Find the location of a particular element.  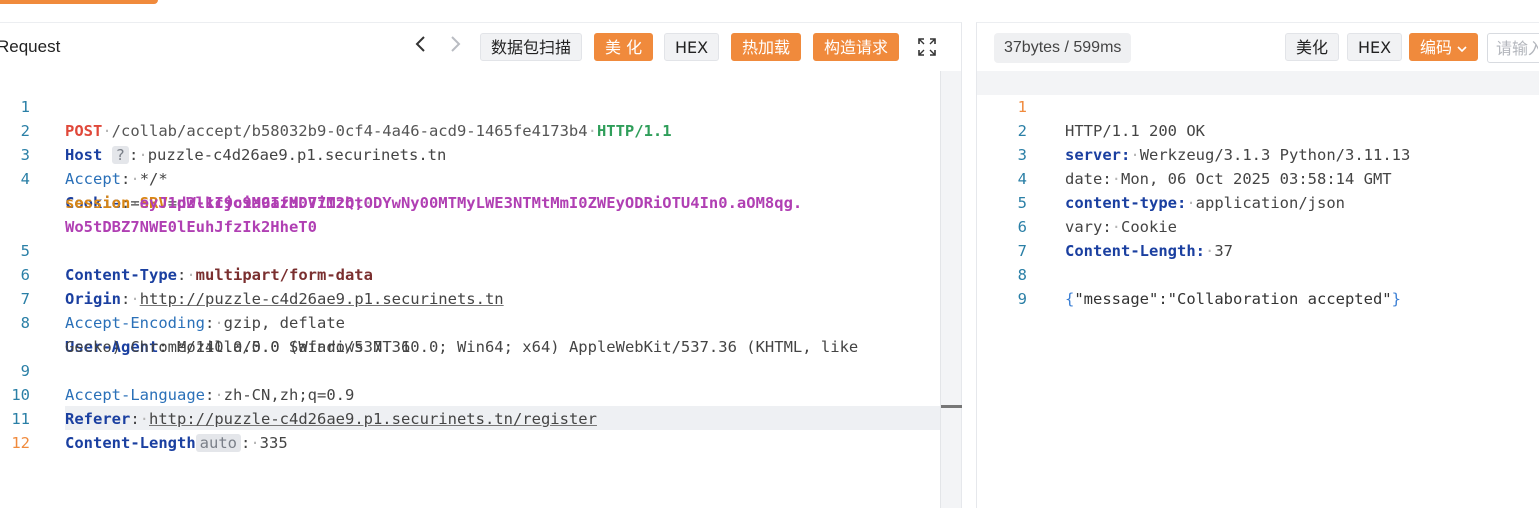

code-line: 8 {"message":"Collaboration accepted"} is located at coordinates (1258, 273).